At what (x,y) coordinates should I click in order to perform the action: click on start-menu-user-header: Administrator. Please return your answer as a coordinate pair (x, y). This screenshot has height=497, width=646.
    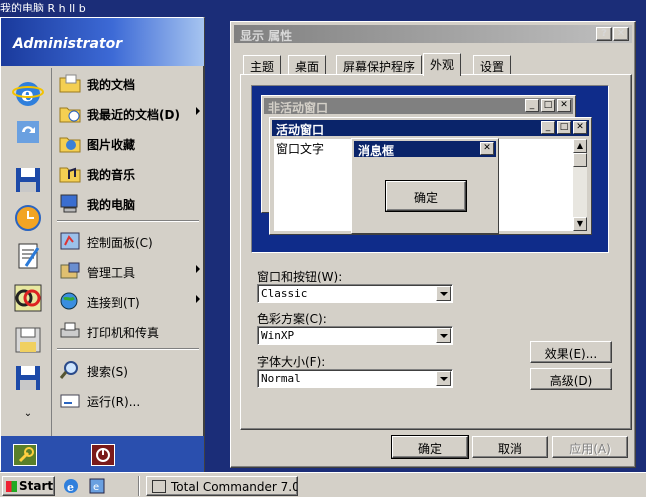
    Looking at the image, I should click on (102, 42).